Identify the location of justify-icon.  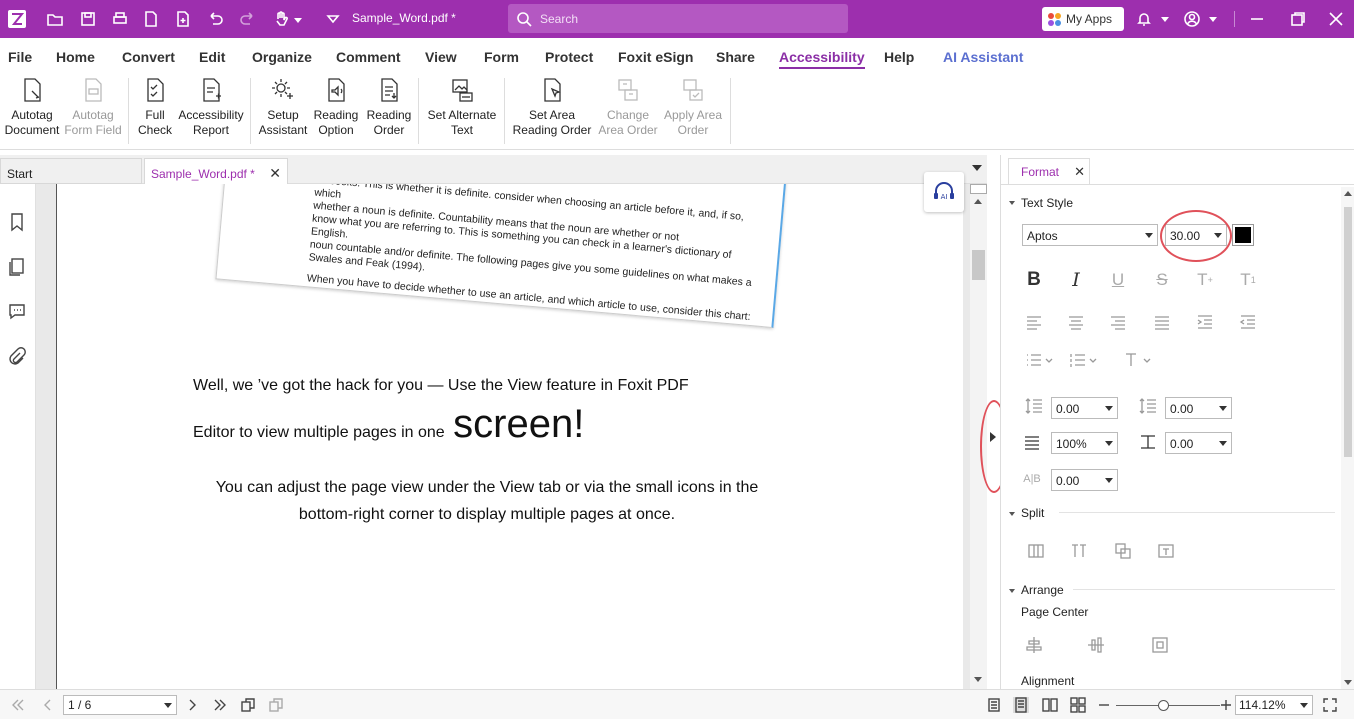
(1162, 322).